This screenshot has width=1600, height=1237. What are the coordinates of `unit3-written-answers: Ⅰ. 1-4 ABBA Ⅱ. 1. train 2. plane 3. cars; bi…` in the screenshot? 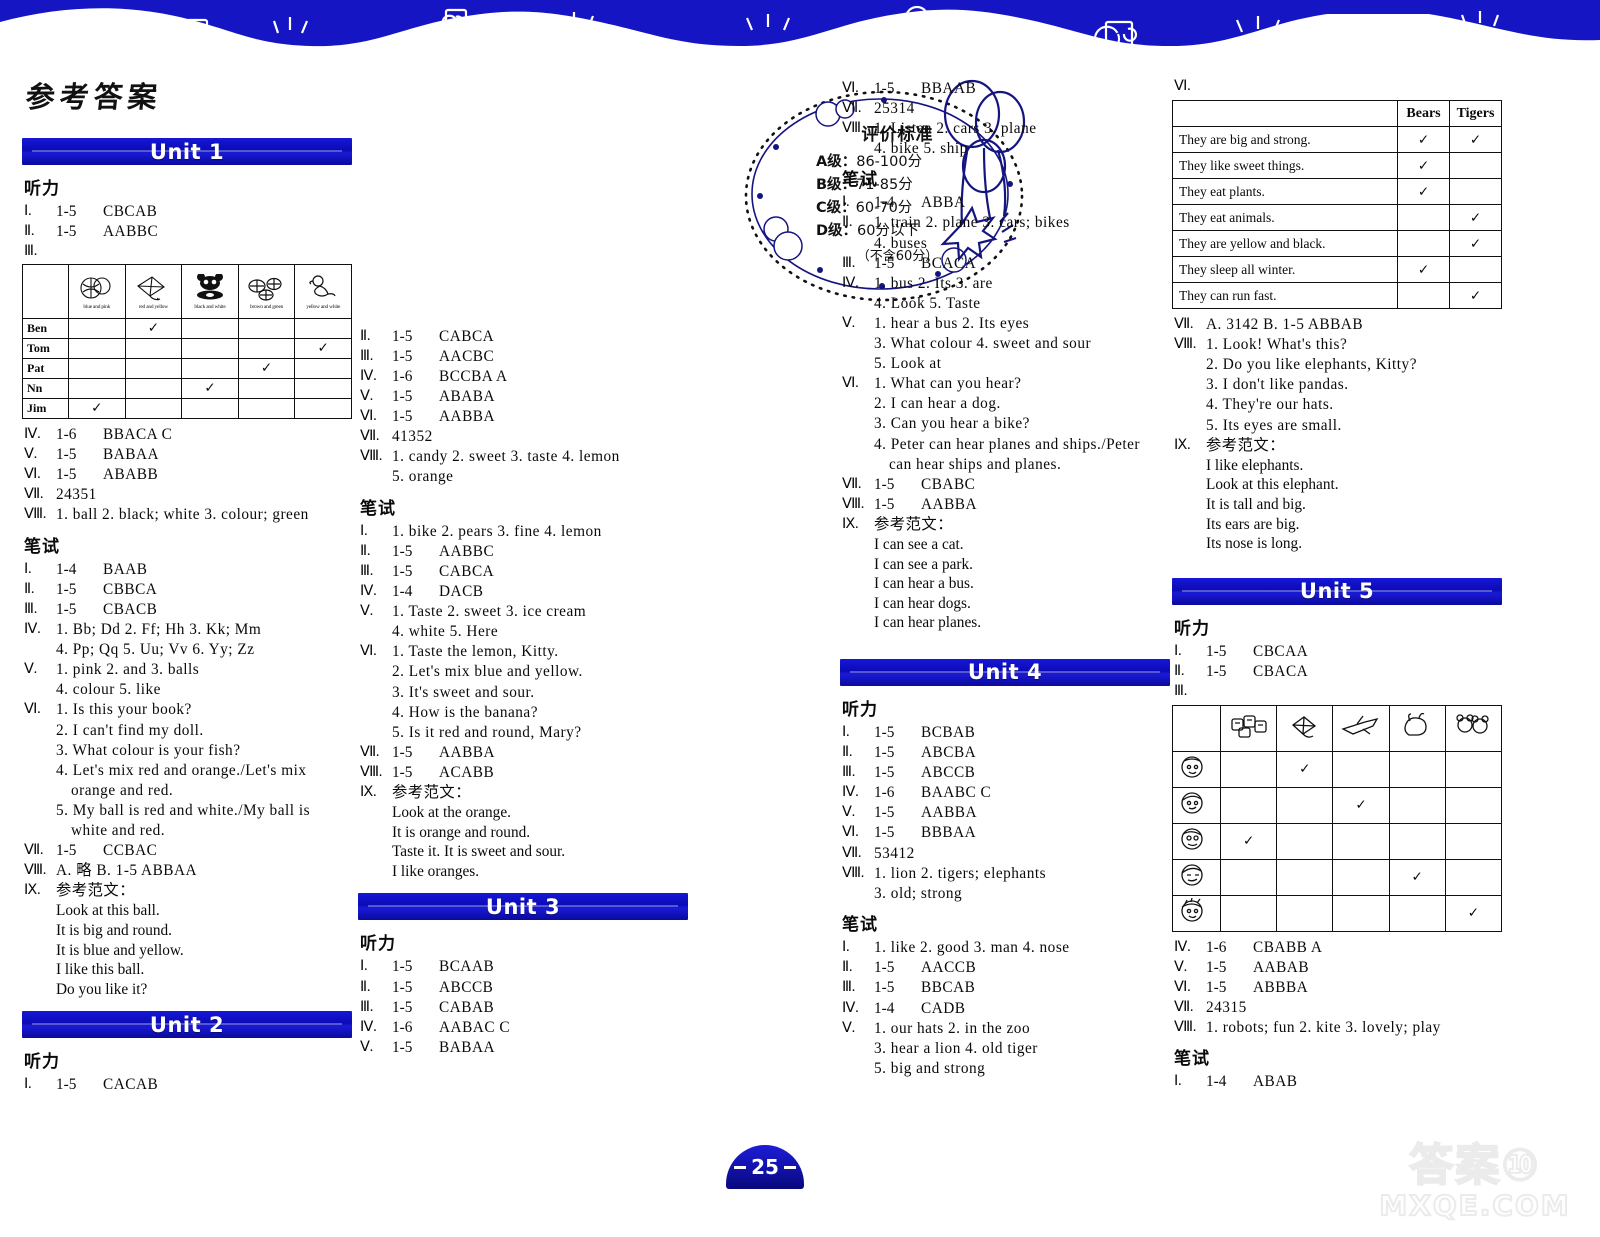 It's located at (1005, 363).